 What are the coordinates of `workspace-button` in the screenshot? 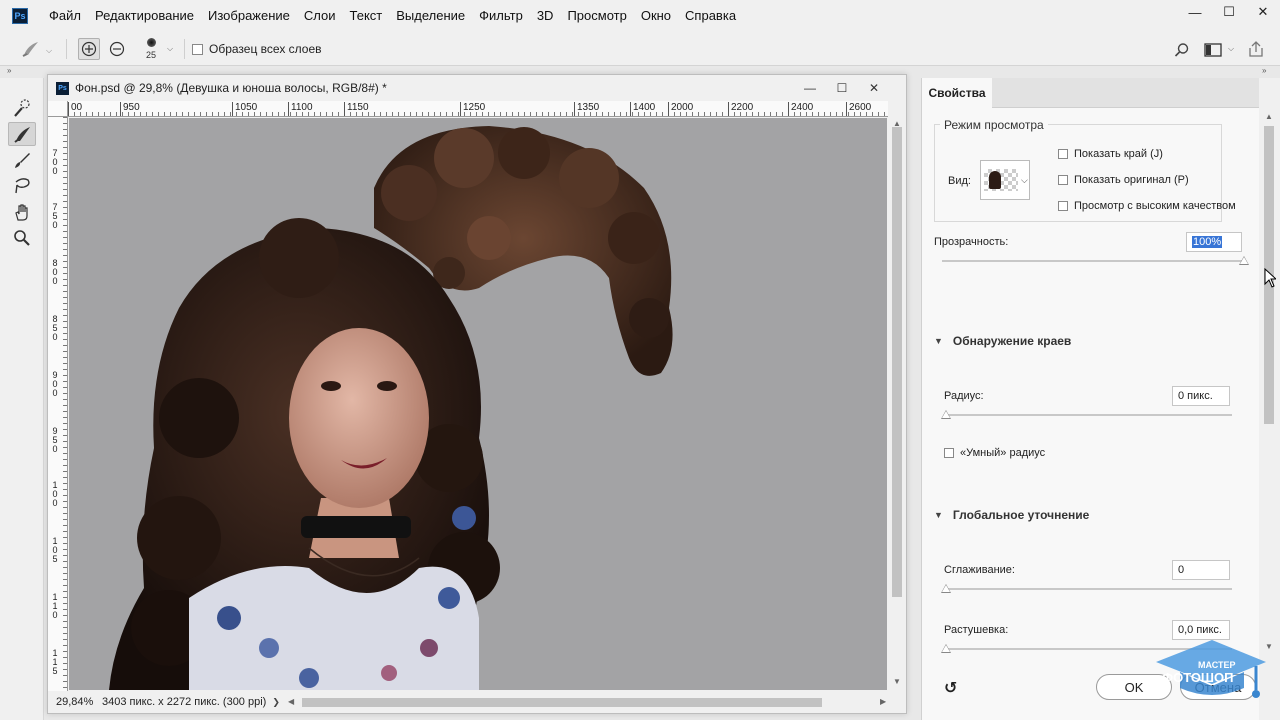 It's located at (1213, 50).